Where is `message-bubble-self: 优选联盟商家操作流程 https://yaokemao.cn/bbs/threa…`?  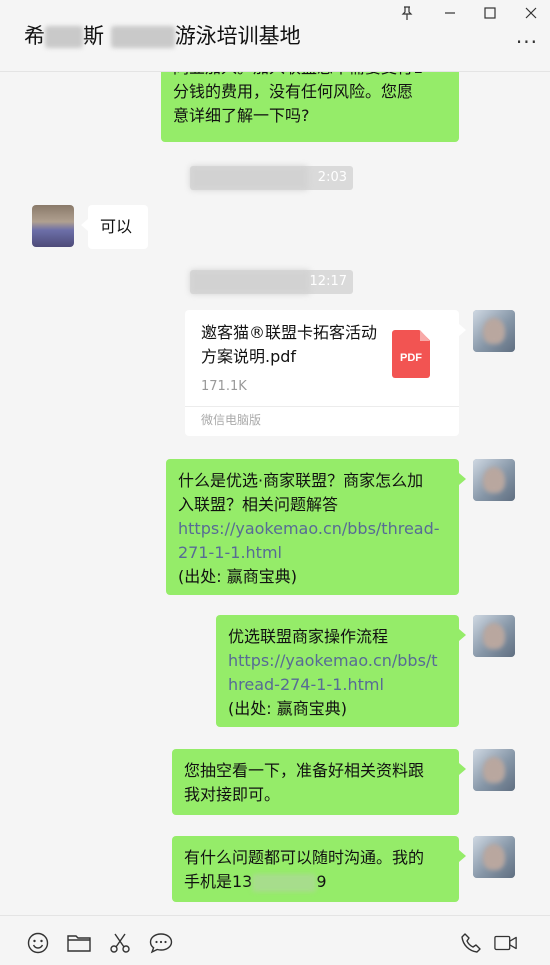
message-bubble-self: 优选联盟商家操作流程 https://yaokemao.cn/bbs/threa… is located at coordinates (341, 671).